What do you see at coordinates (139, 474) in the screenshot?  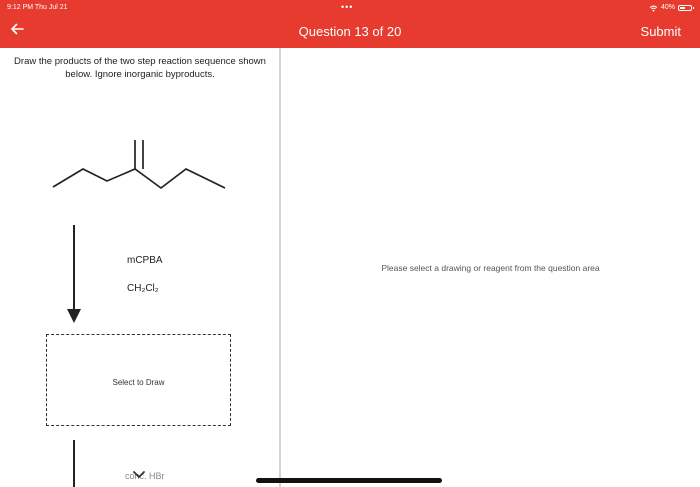 I see `chevron-down-icon` at bounding box center [139, 474].